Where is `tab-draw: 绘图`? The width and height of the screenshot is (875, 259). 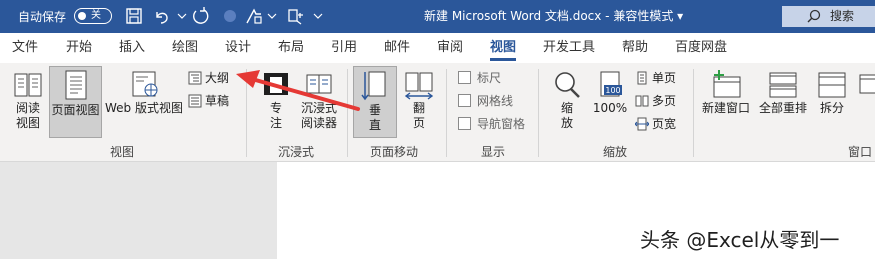 tab-draw: 绘图 is located at coordinates (185, 48).